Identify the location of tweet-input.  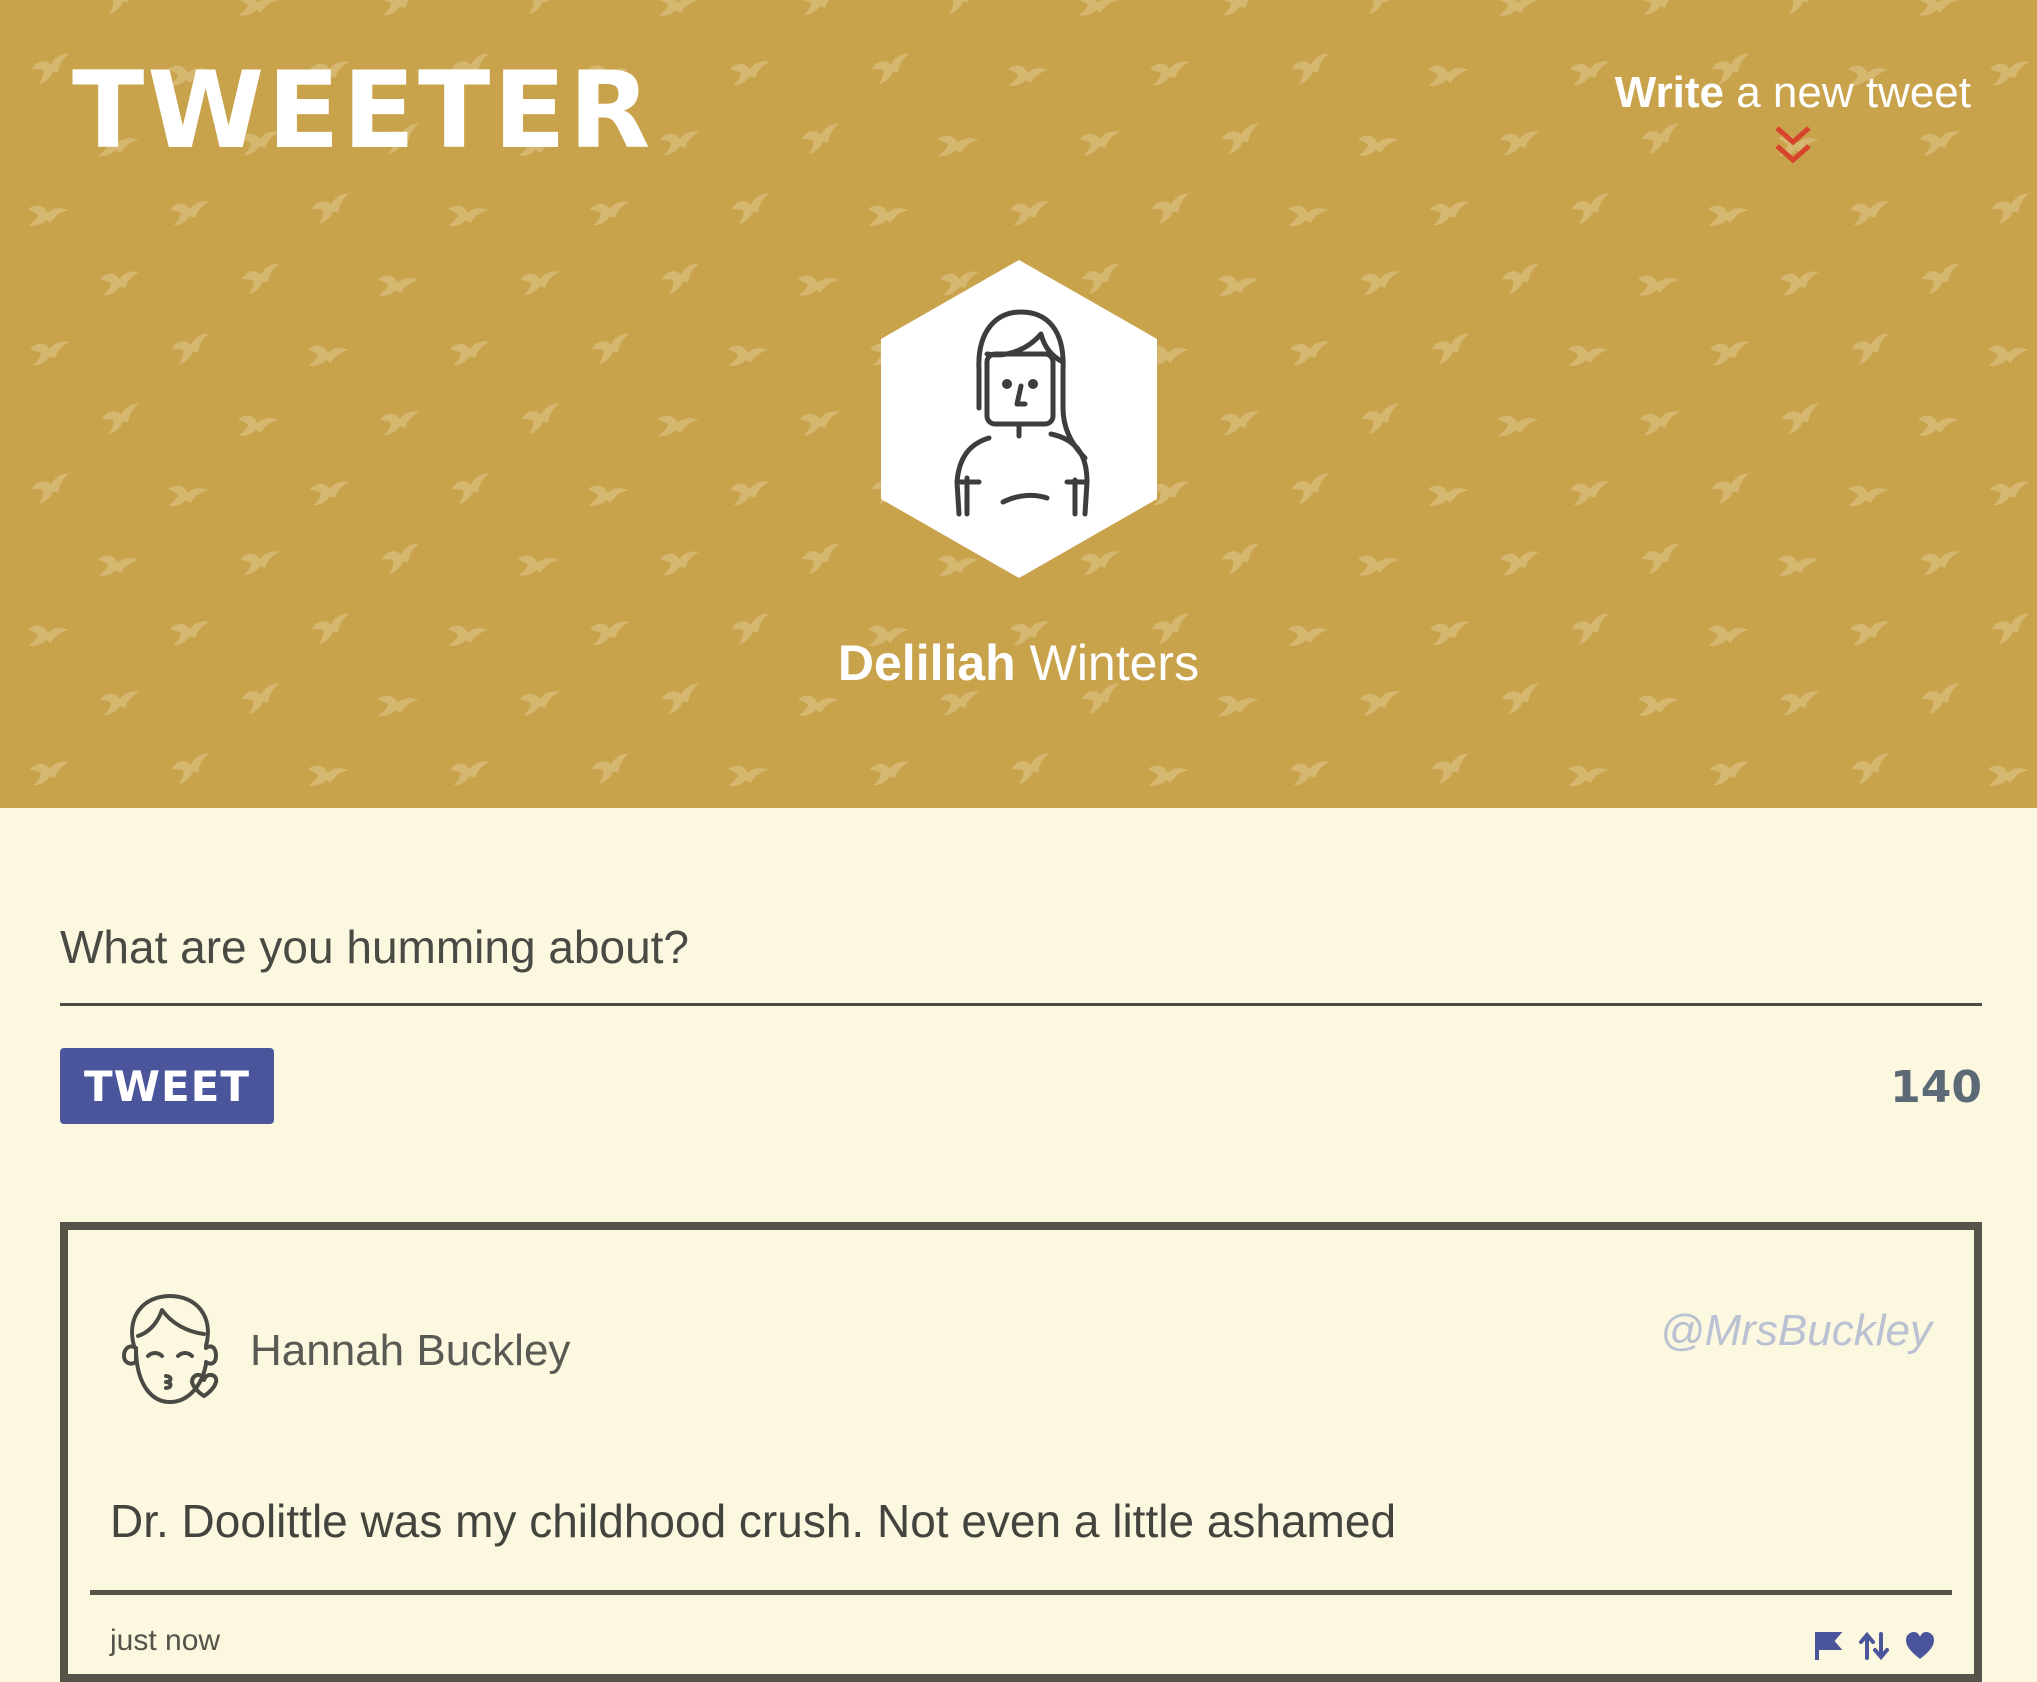
(1021, 948).